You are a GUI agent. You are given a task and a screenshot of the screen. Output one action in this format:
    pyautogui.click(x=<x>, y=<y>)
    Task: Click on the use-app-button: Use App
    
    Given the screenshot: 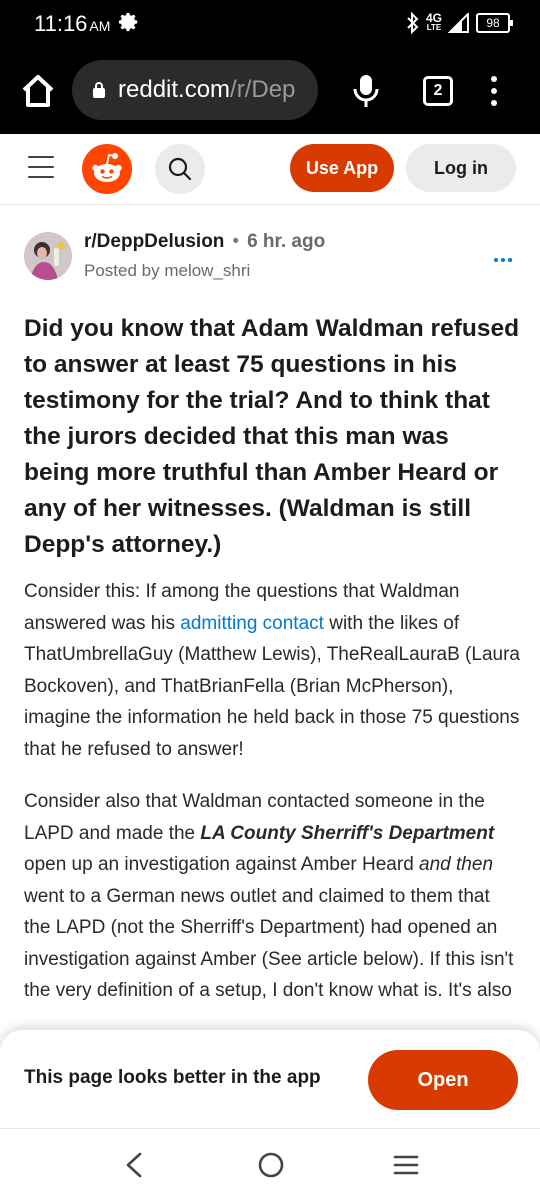 What is the action you would take?
    pyautogui.click(x=342, y=168)
    